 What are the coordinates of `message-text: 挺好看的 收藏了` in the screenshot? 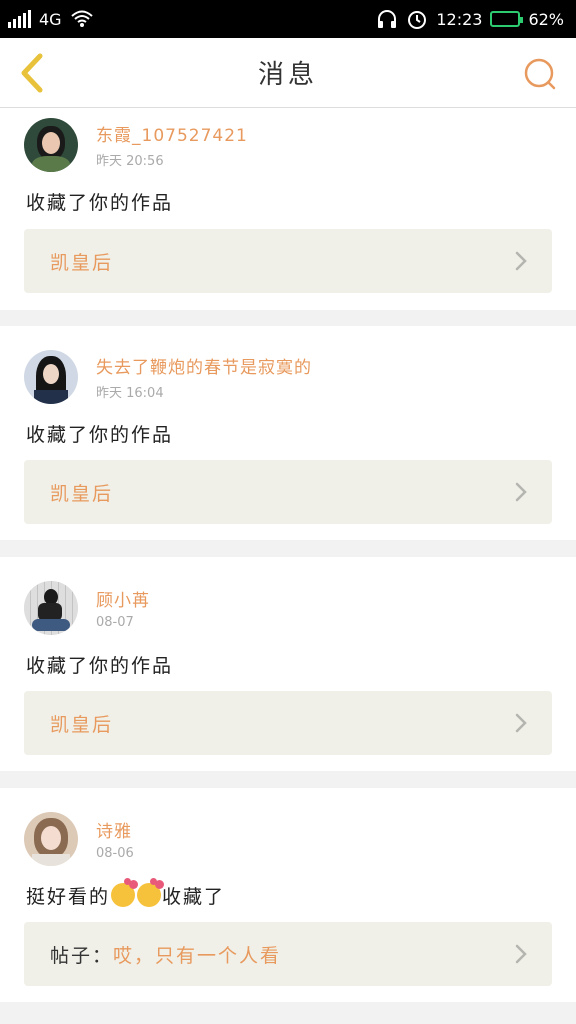 It's located at (126, 893).